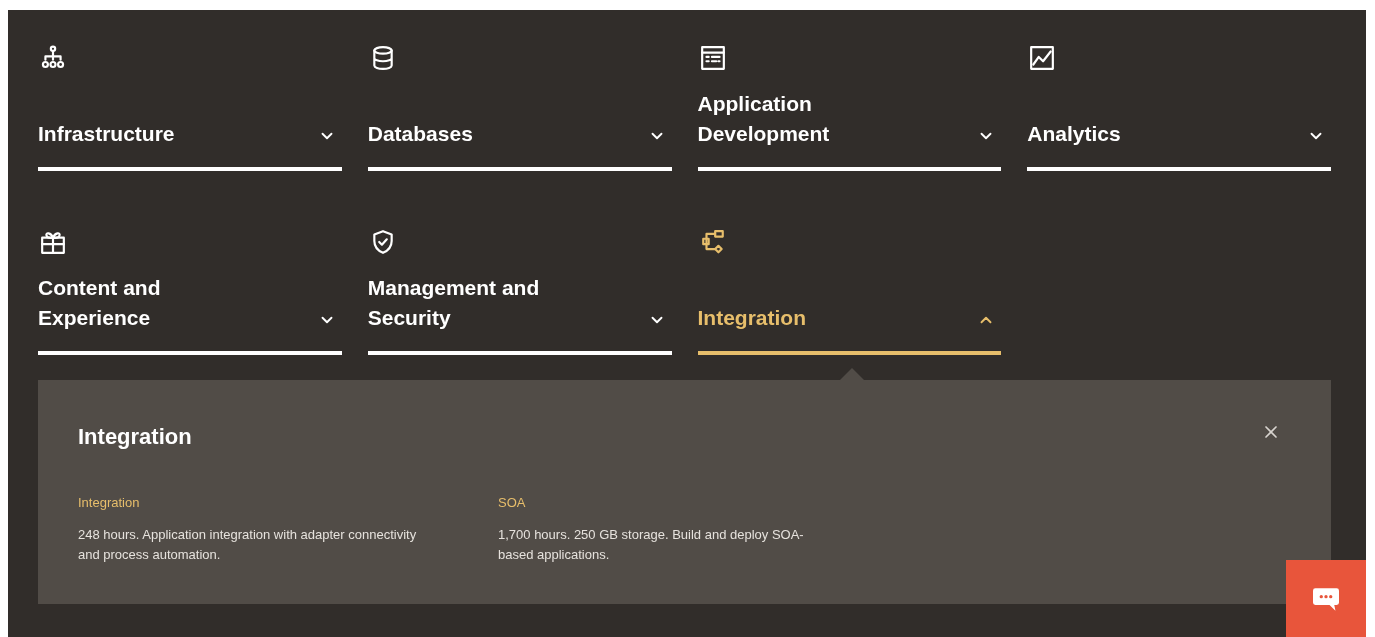  Describe the element at coordinates (1179, 121) in the screenshot. I see `category-tab: Analytics` at that location.